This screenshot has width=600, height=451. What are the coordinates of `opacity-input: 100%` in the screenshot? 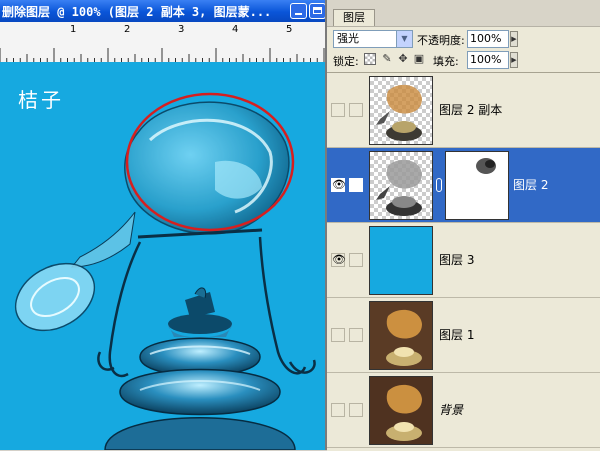 It's located at (488, 39).